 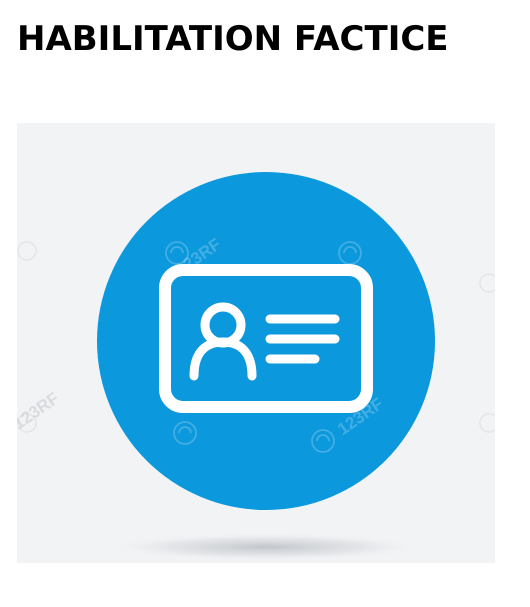 I want to click on circle-shadow, so click(x=266, y=547).